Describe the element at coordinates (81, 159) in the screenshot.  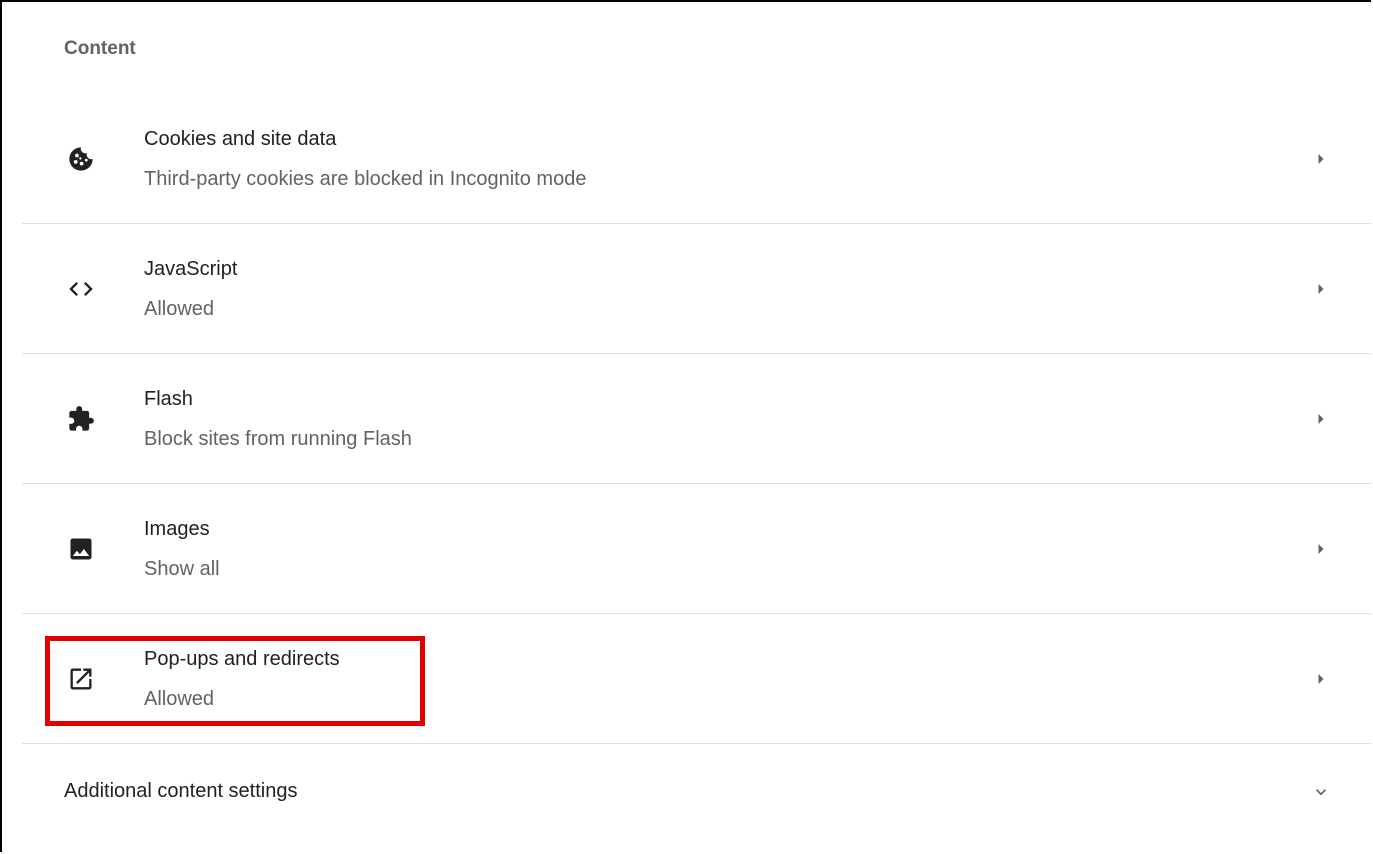
I see `cookie-icon` at that location.